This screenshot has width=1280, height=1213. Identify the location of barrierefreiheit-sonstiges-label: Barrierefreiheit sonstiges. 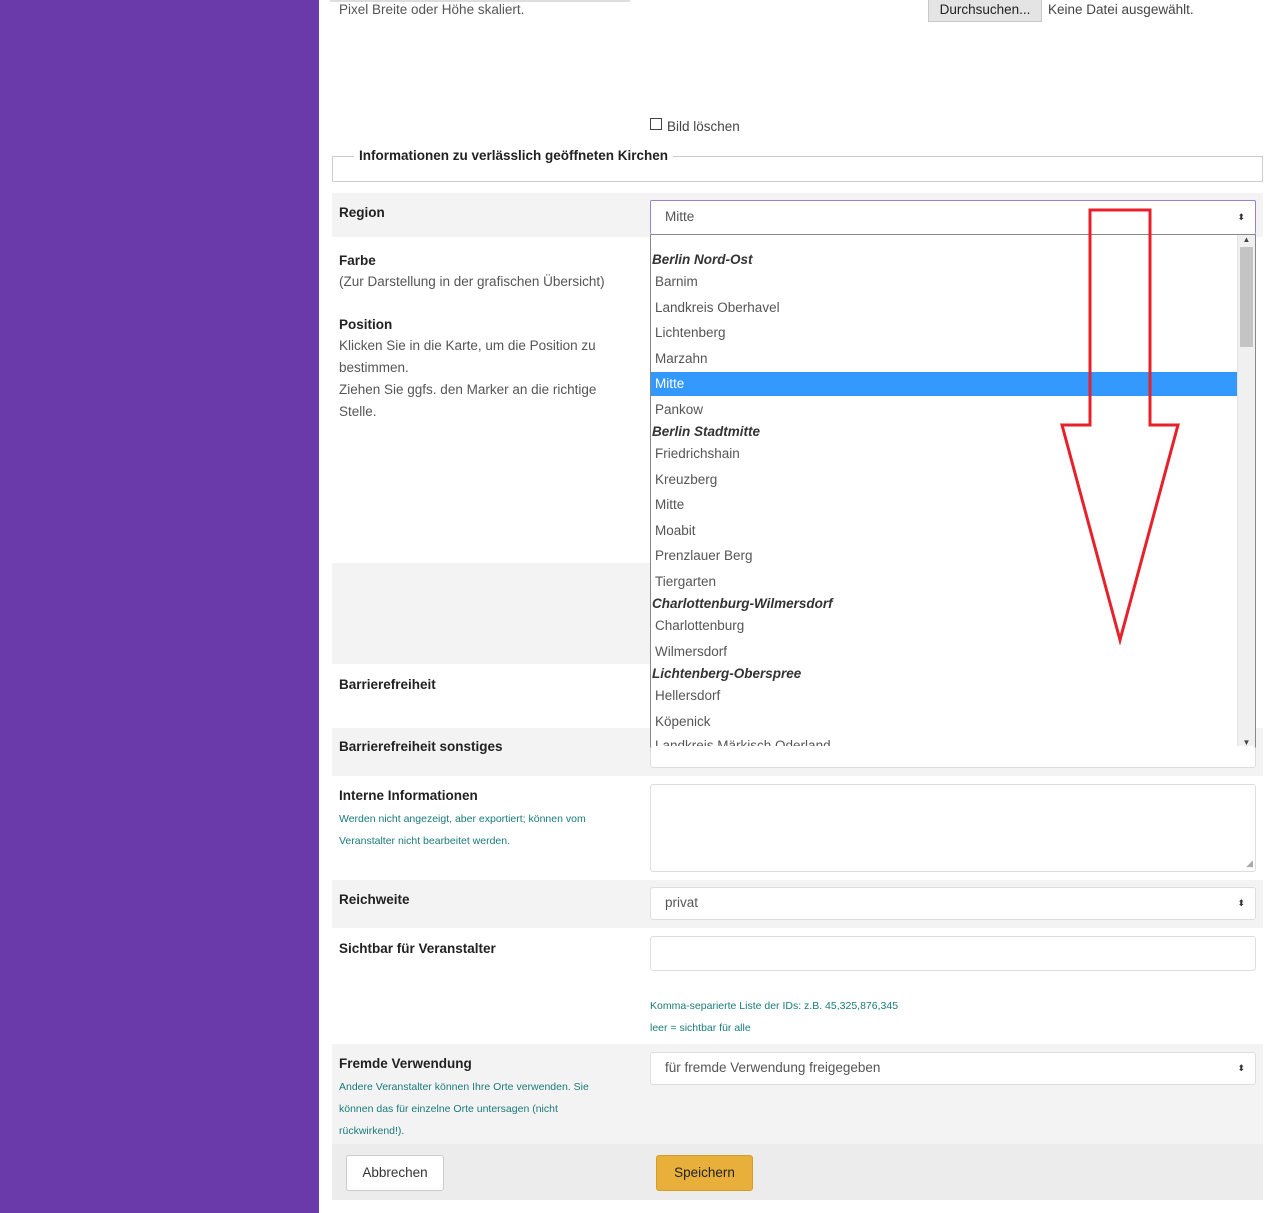
(421, 746).